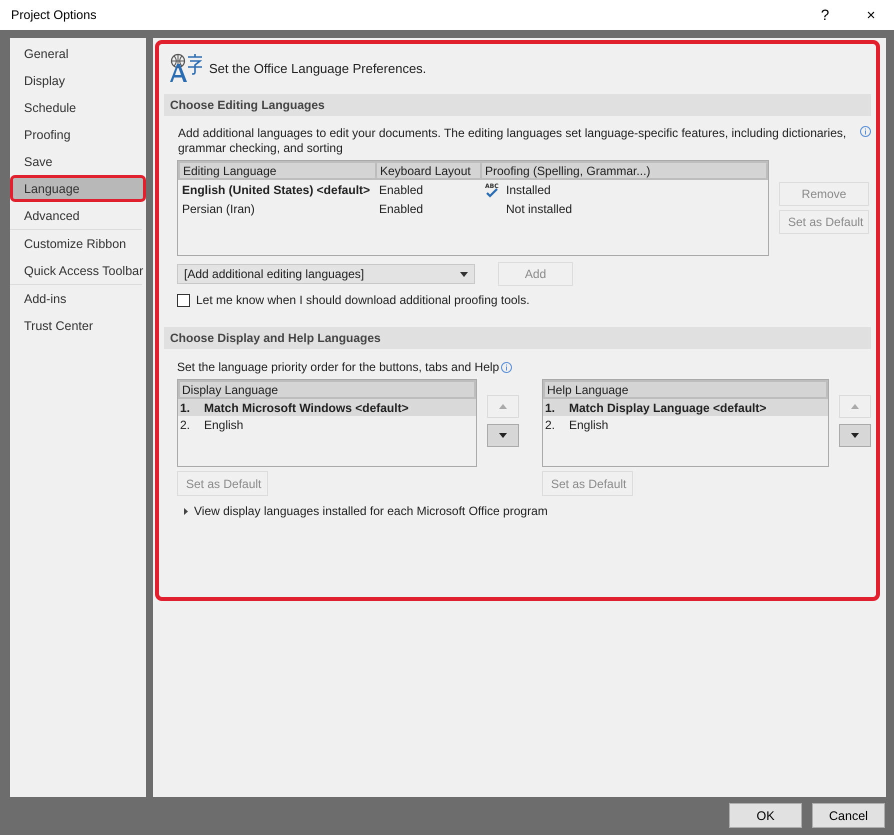 The height and width of the screenshot is (835, 894). I want to click on sidebar-item: Language, so click(78, 188).